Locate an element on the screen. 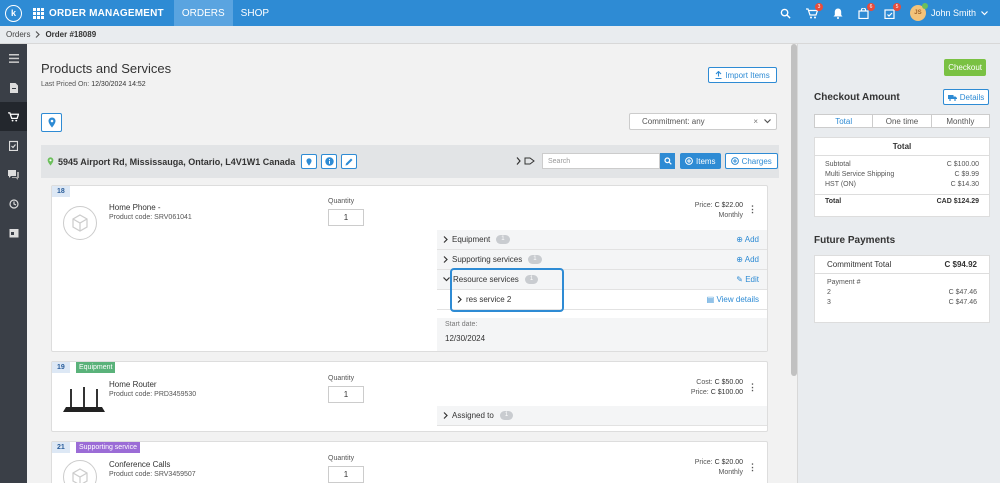  cart-icon: 3 is located at coordinates (814, 11).